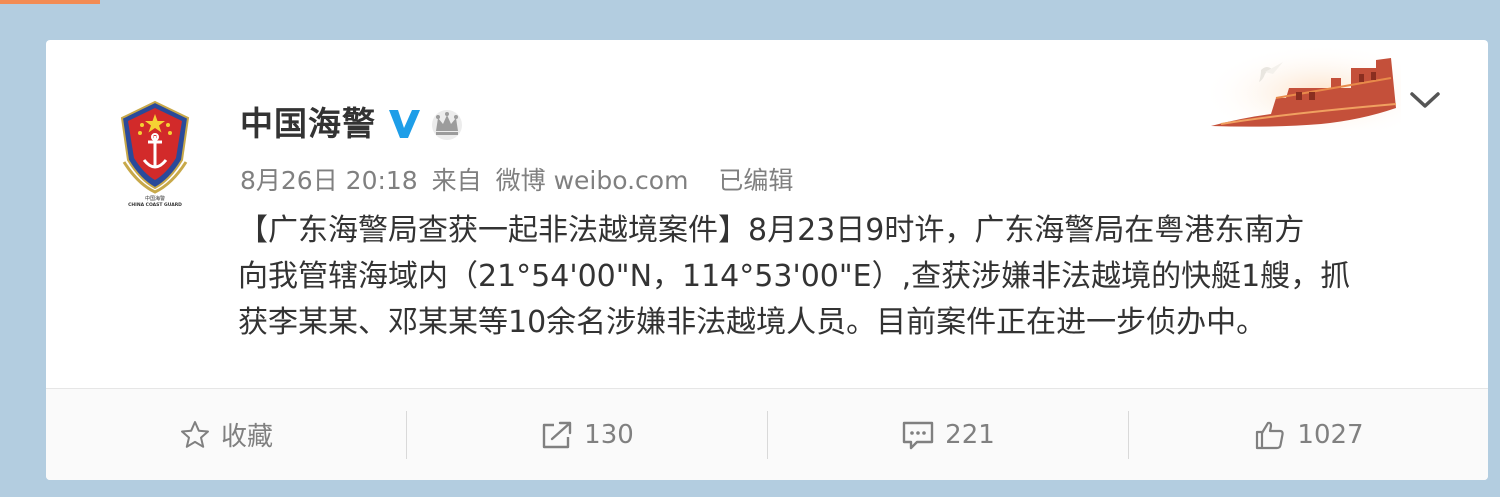  I want to click on coast-guard-emblem-icon, so click(155, 147).